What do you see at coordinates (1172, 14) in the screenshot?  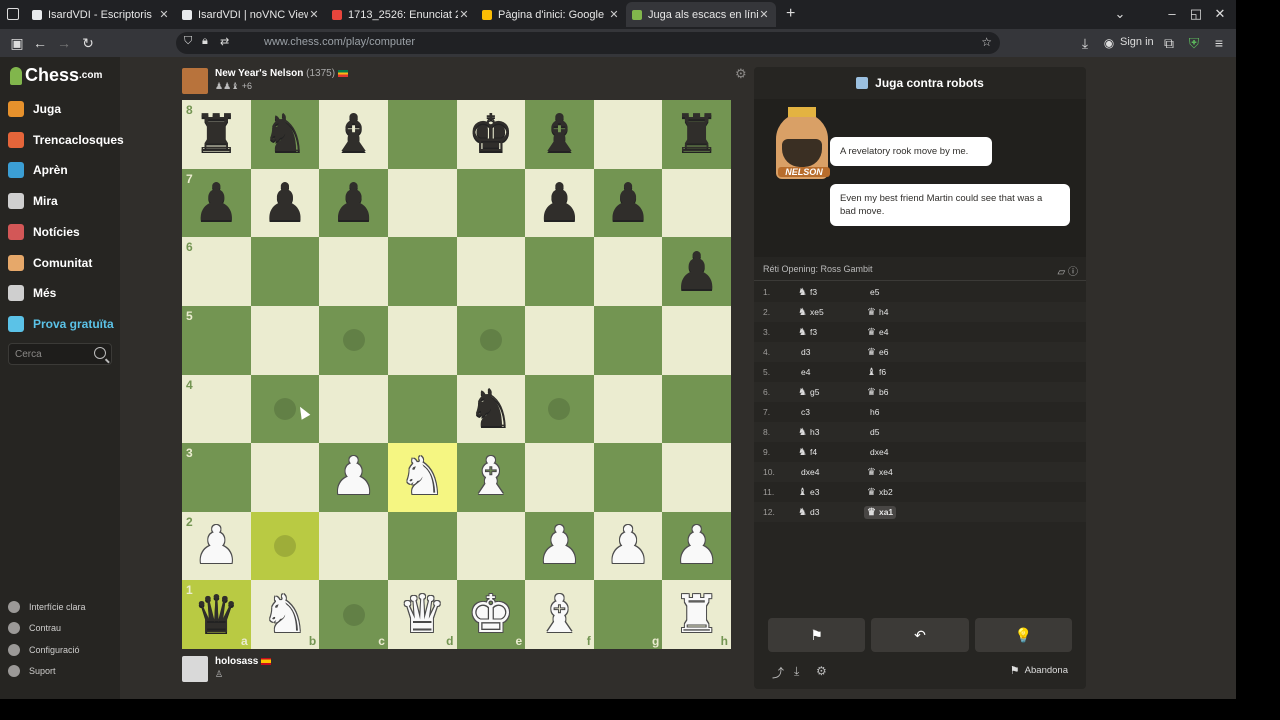 I see `minimize-icon: –` at bounding box center [1172, 14].